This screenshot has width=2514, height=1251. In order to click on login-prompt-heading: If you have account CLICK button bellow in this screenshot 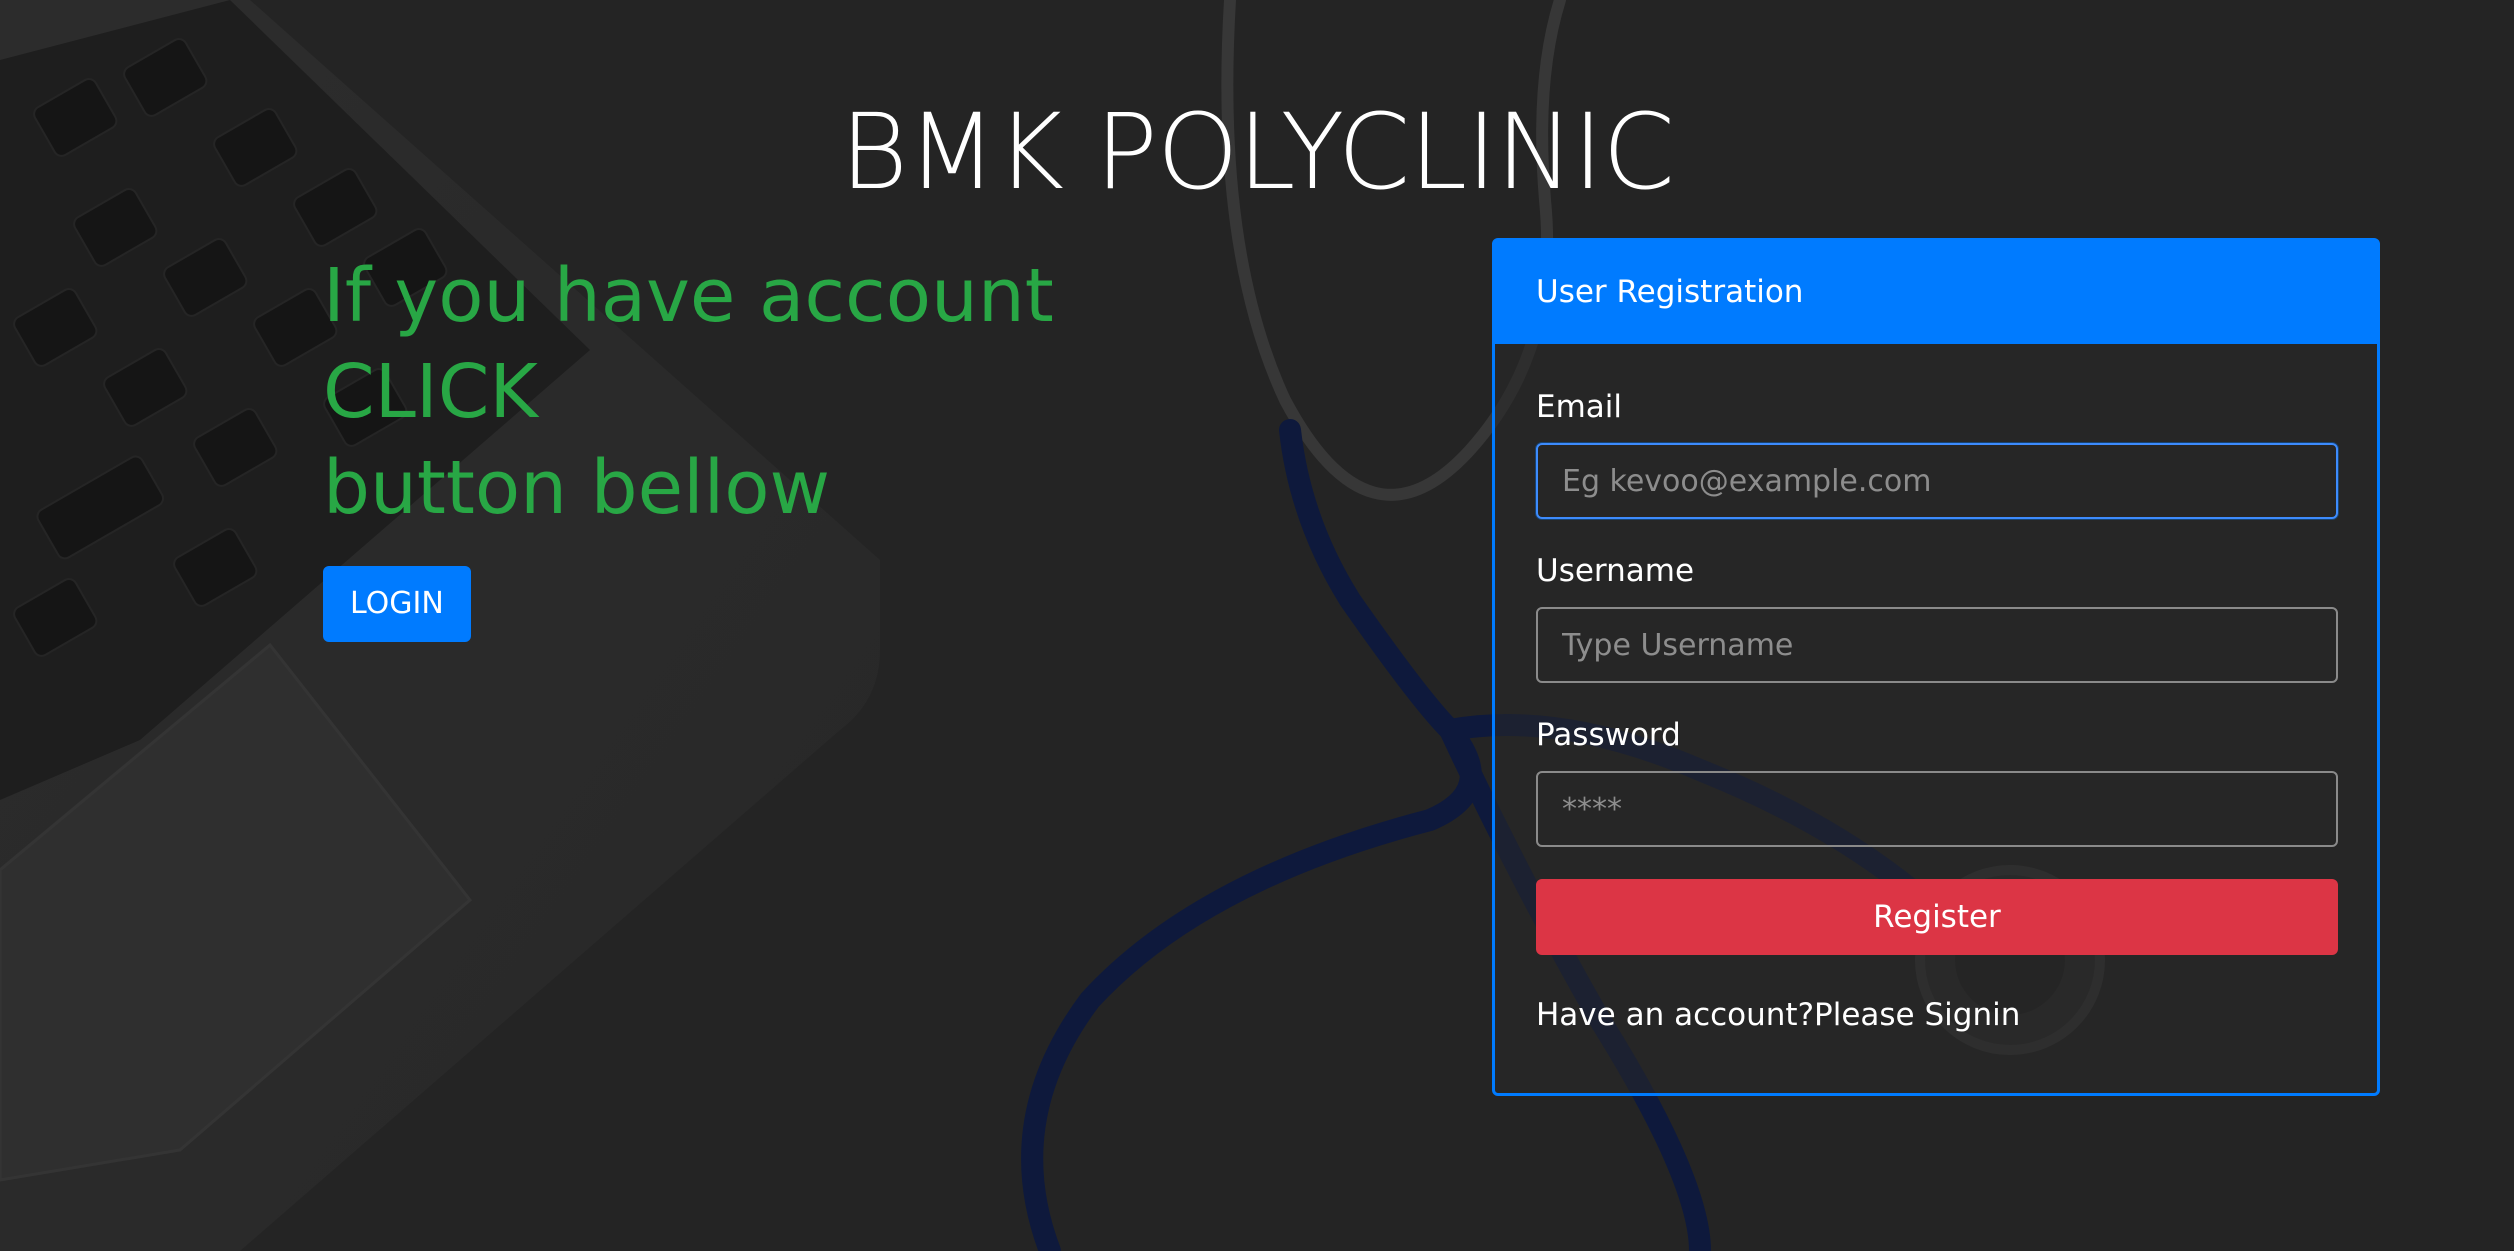, I will do `click(803, 392)`.